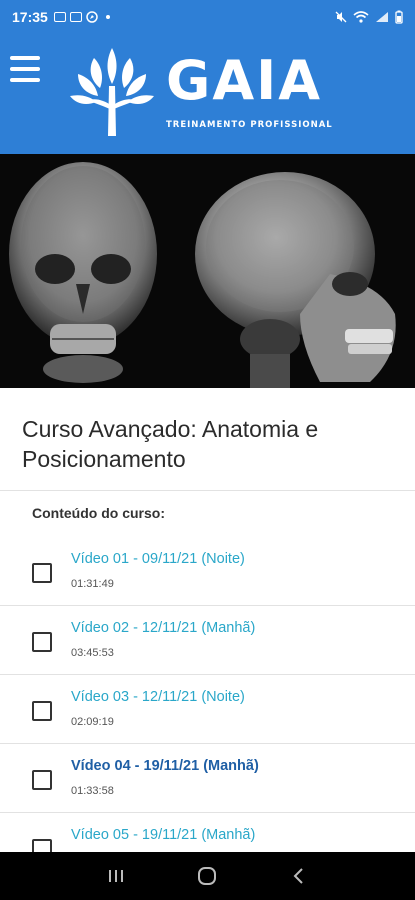 Image resolution: width=415 pixels, height=900 pixels. What do you see at coordinates (30, 17) in the screenshot?
I see `status-time: 17:35` at bounding box center [30, 17].